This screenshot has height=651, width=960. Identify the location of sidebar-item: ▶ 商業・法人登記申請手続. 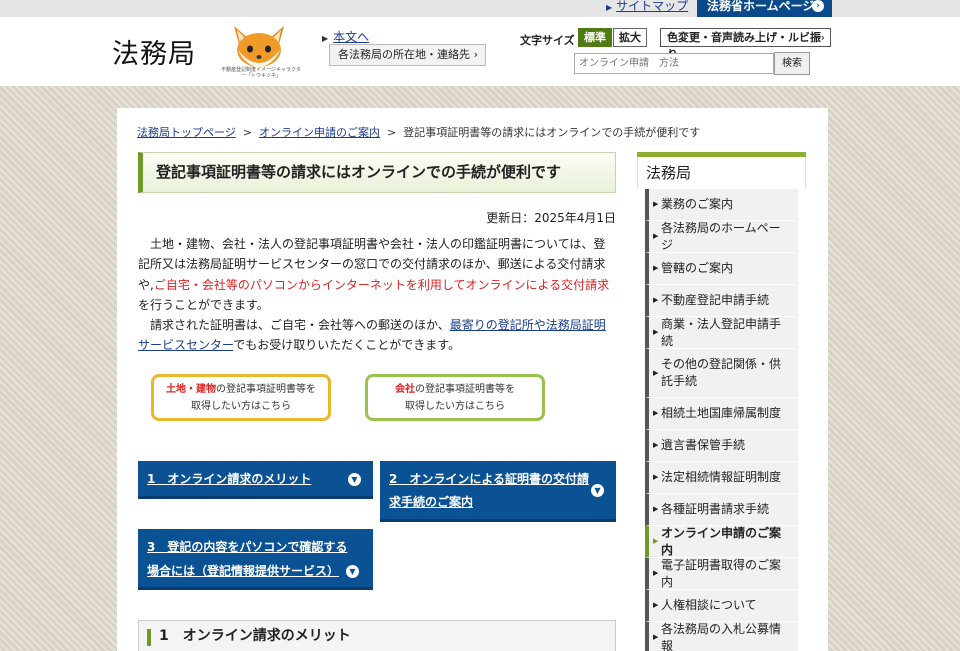
(721, 333).